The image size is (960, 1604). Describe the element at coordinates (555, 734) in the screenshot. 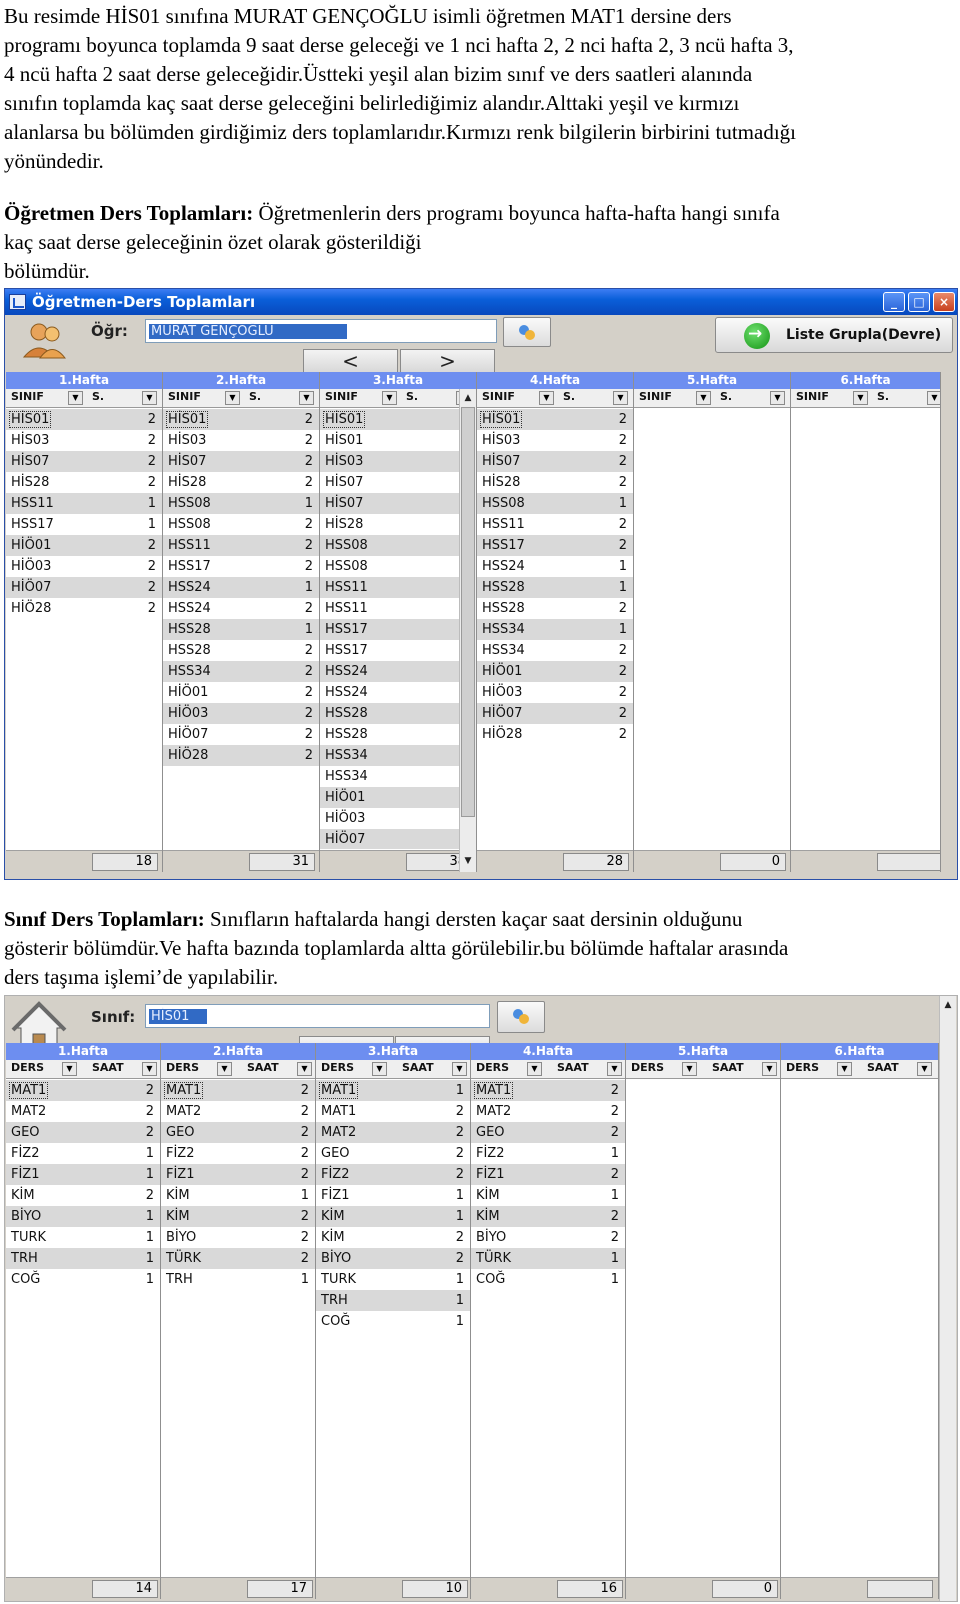

I see `table-row: HİÖ28 2` at that location.